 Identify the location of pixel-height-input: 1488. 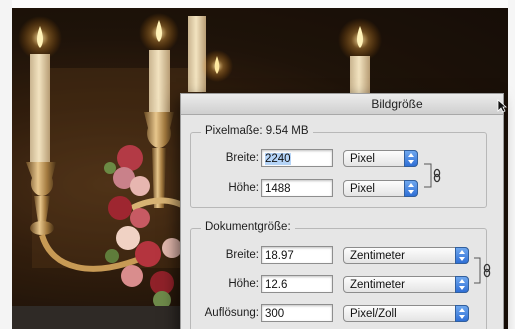
(297, 188).